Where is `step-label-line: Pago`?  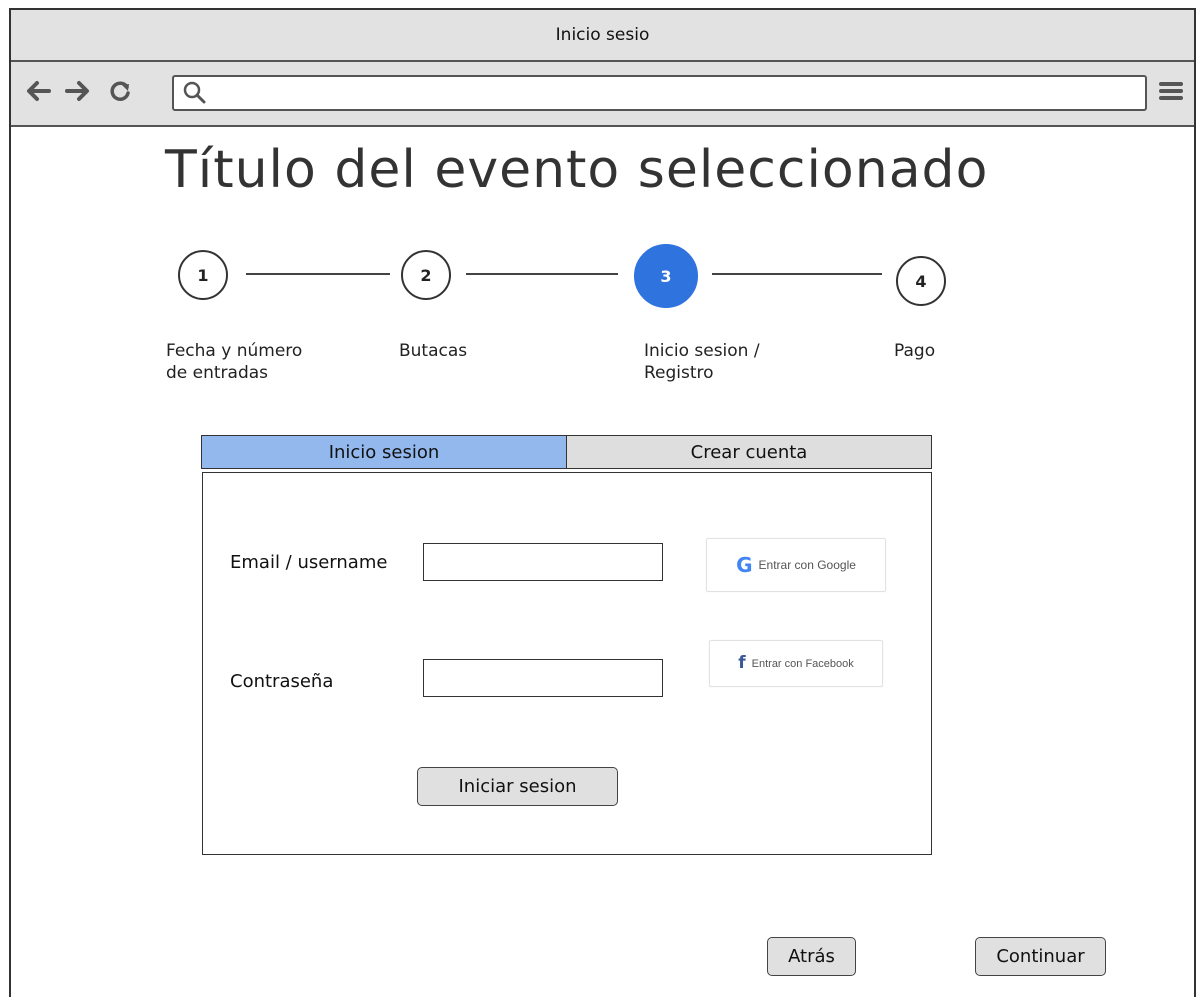 step-label-line: Pago is located at coordinates (915, 351).